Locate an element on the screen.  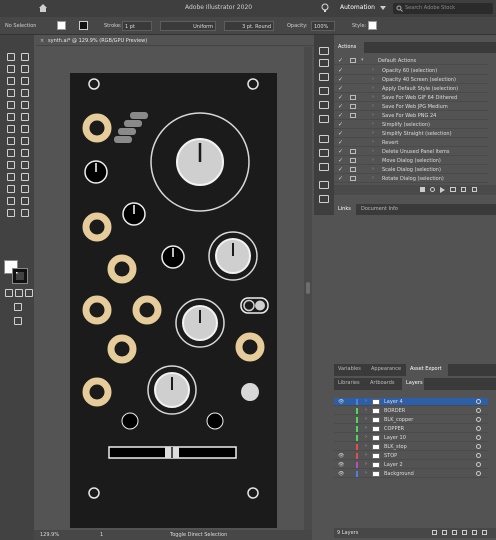
artboard-tool-icon is located at coordinates (10, 200).